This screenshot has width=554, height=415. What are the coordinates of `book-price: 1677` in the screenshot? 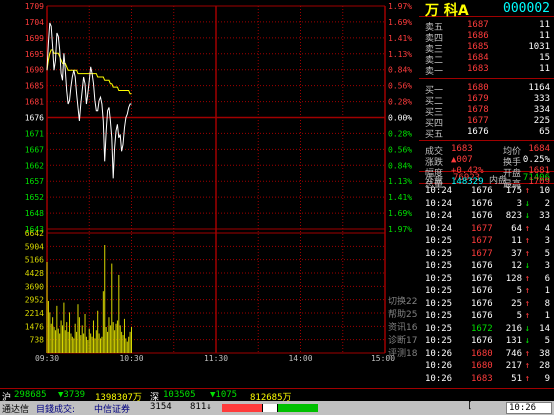 It's located at (478, 121).